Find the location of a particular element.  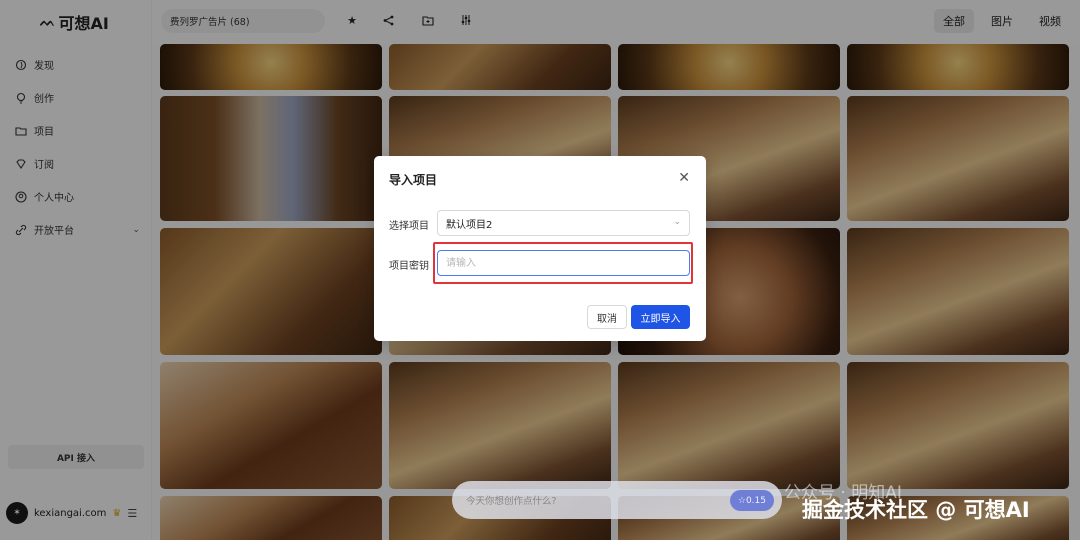

credit-badge: ☆0.15 is located at coordinates (751, 500).